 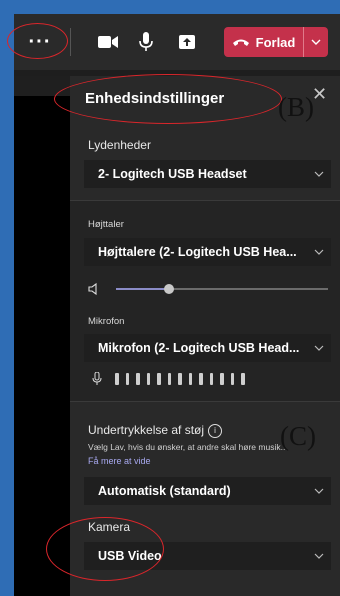 I want to click on speaker-volume-slider, so click(x=208, y=289).